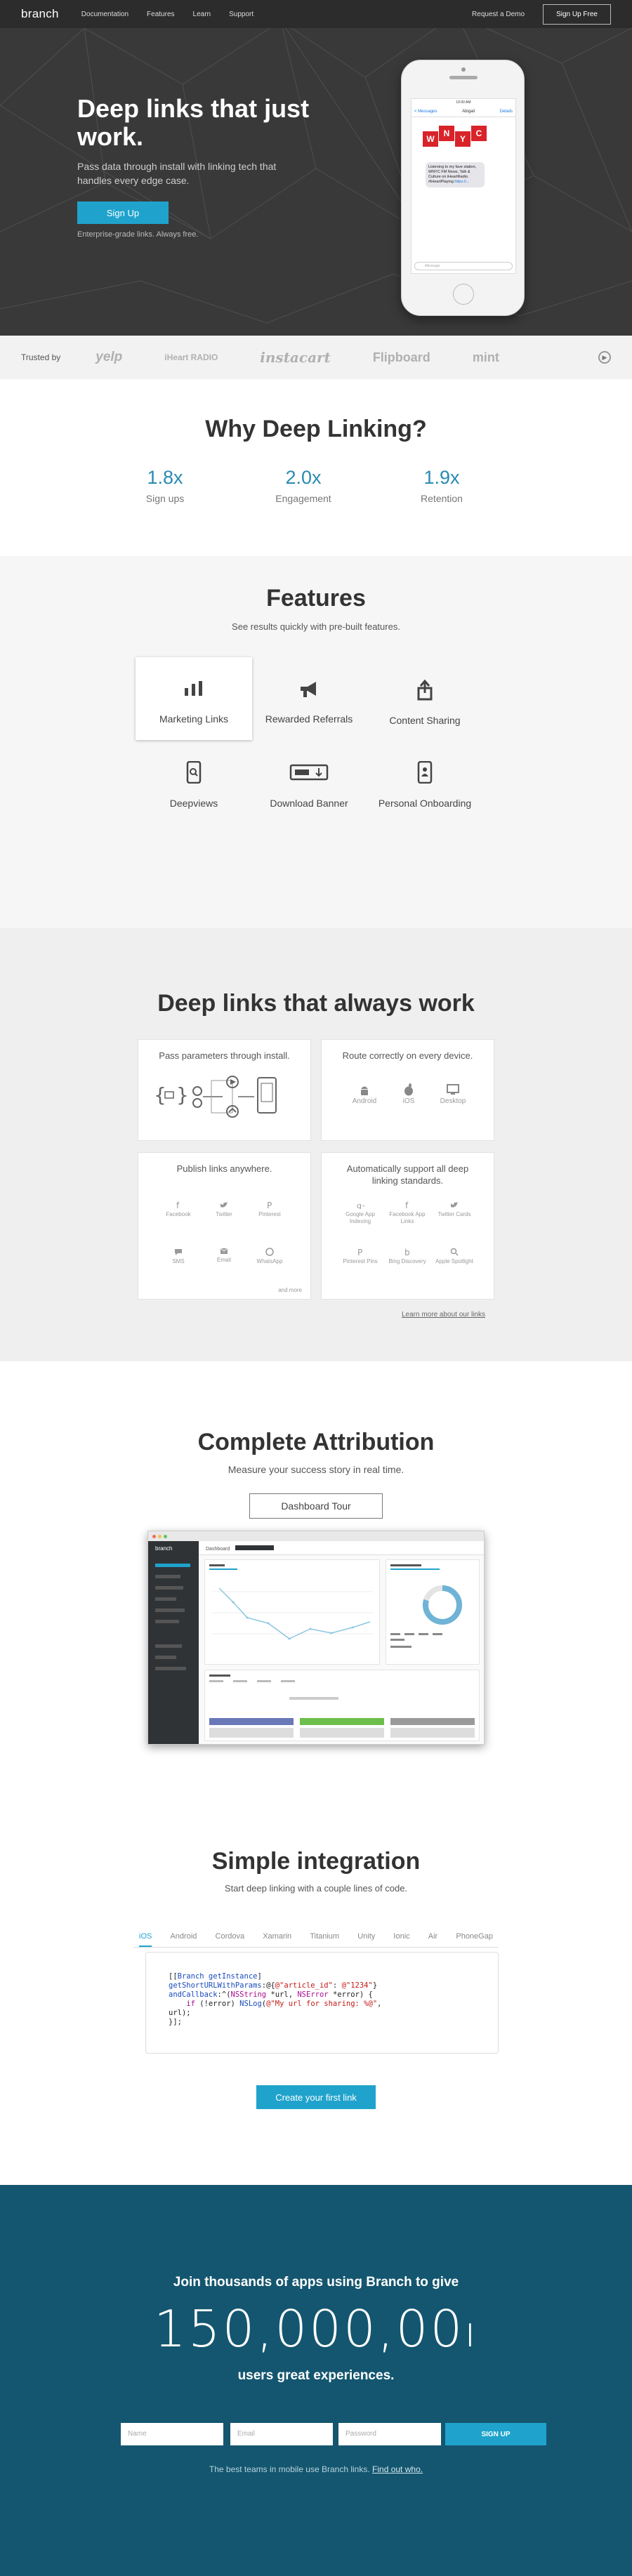 The width and height of the screenshot is (632, 2576). Describe the element at coordinates (172, 2434) in the screenshot. I see `name-field: Name` at that location.